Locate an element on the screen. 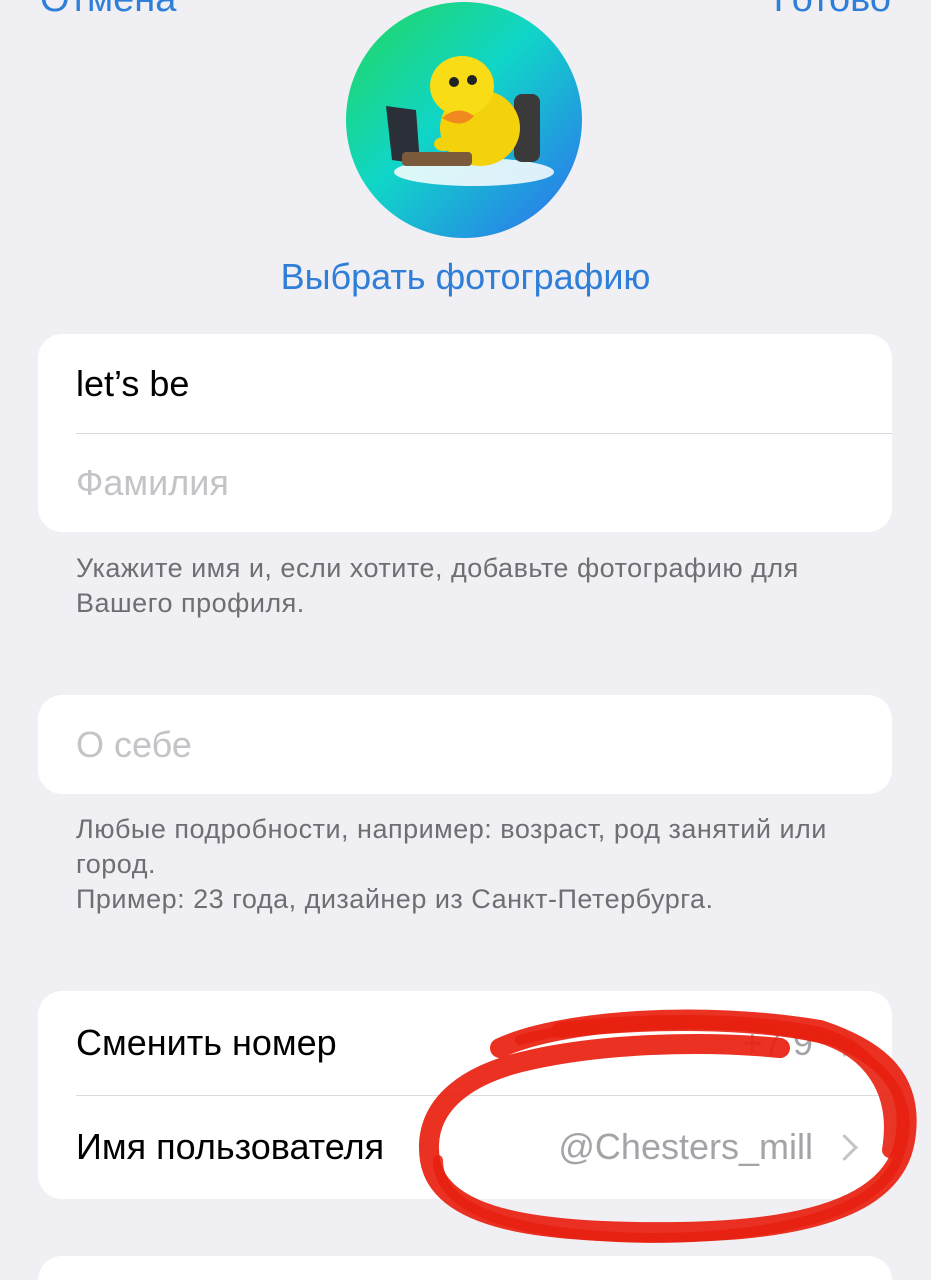 The width and height of the screenshot is (931, 1280). name-card is located at coordinates (465, 433).